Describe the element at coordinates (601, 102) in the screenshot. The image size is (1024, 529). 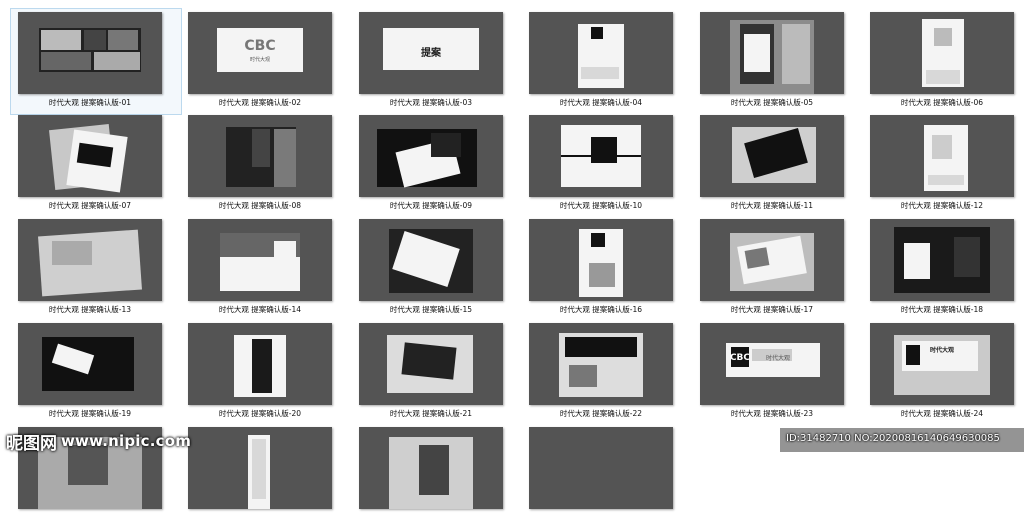
I see `slide-caption: 时代大观 提案确认版-04` at that location.